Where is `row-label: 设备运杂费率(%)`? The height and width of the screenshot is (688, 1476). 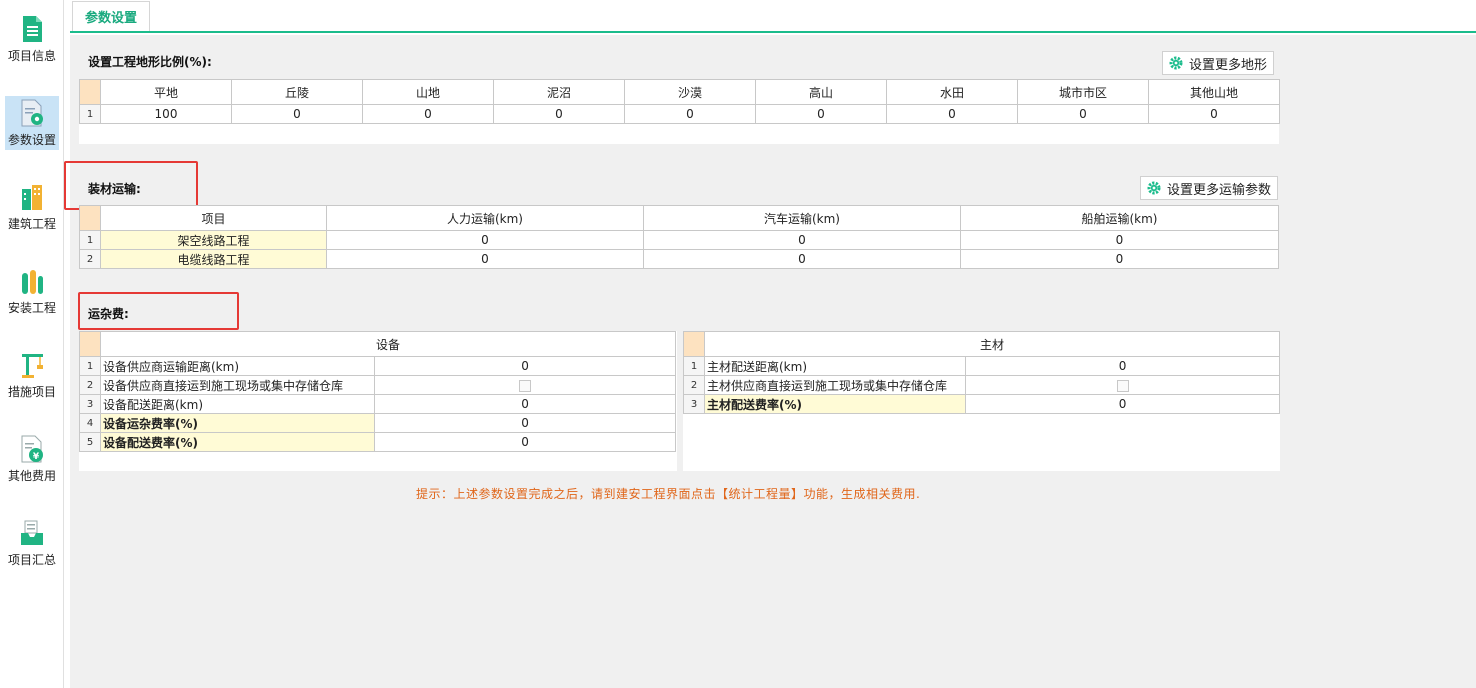
row-label: 设备运杂费率(%) is located at coordinates (237, 423).